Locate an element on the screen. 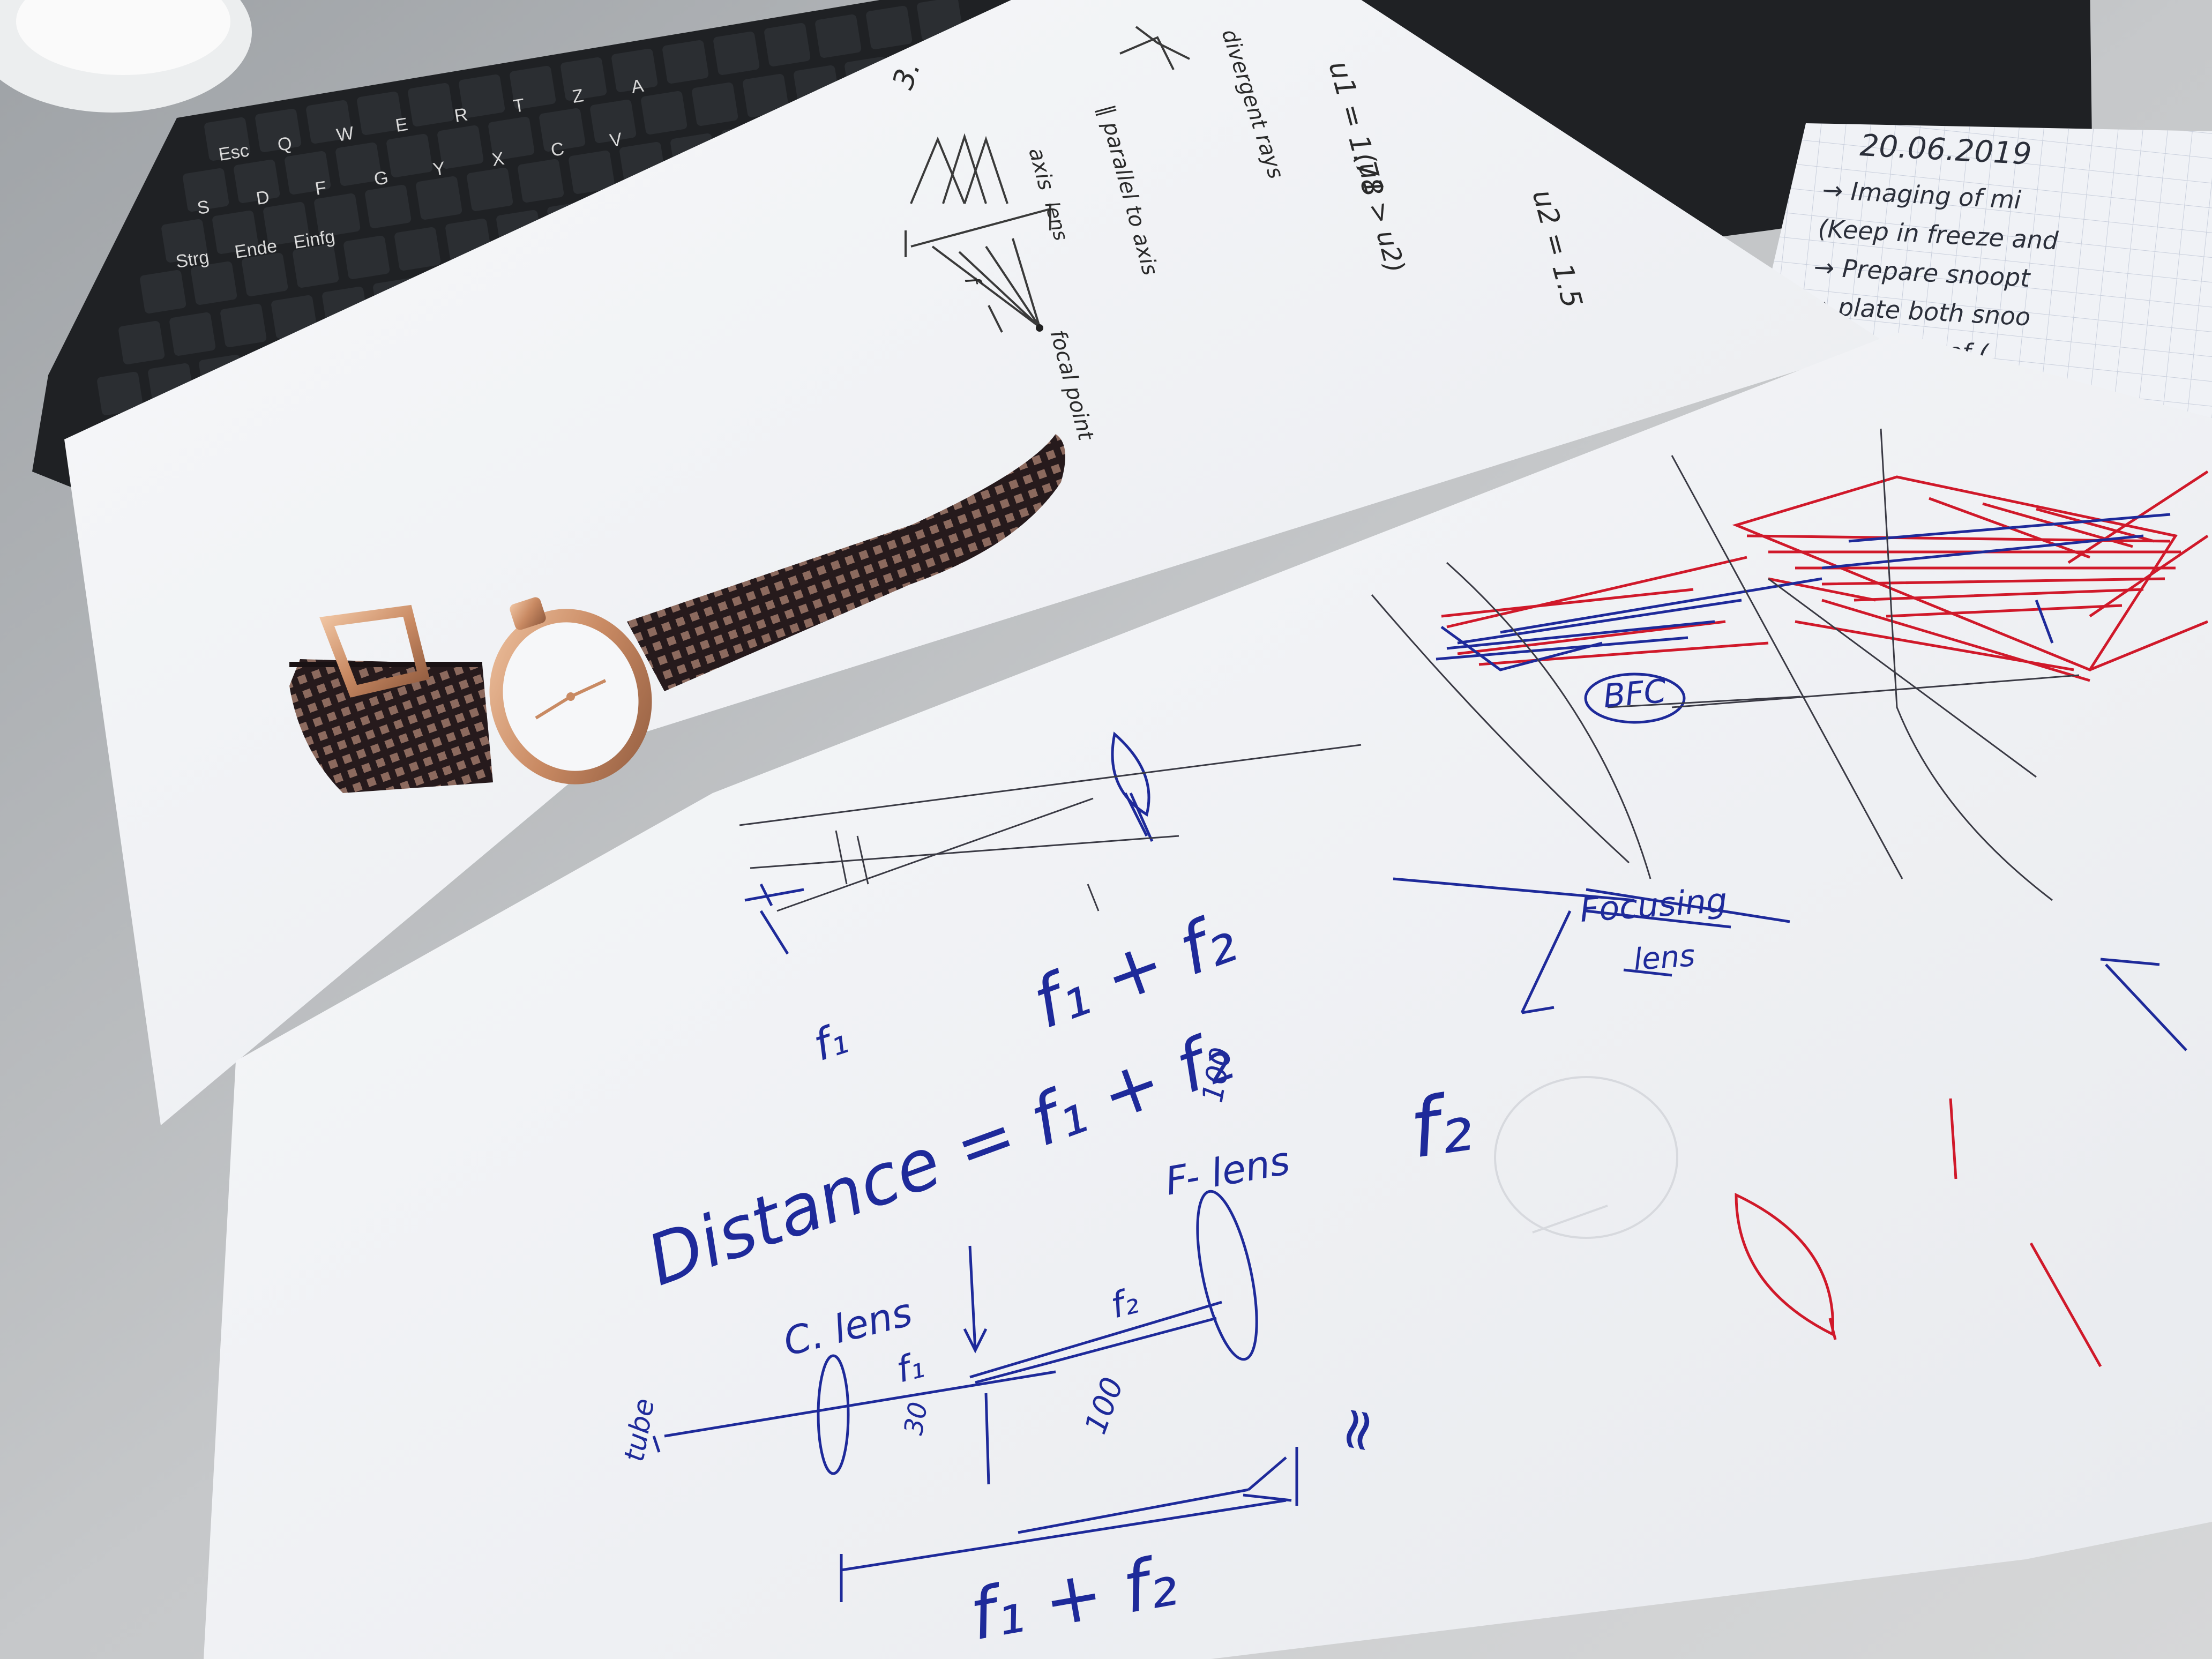 This screenshot has height=1659, width=2212. lens-label: lens is located at coordinates (1664, 957).